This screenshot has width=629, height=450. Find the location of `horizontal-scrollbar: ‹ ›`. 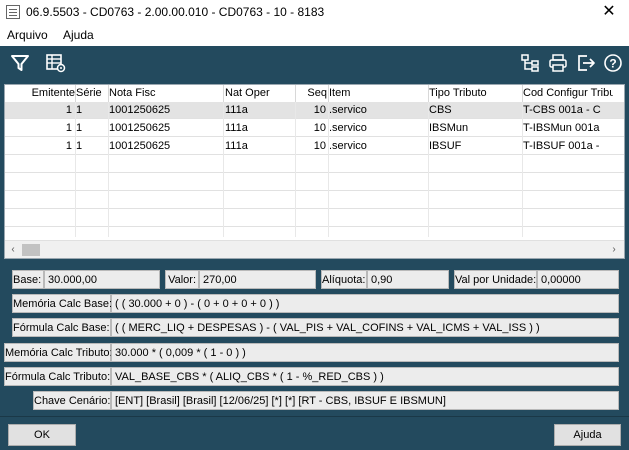

horizontal-scrollbar: ‹ › is located at coordinates (314, 249).